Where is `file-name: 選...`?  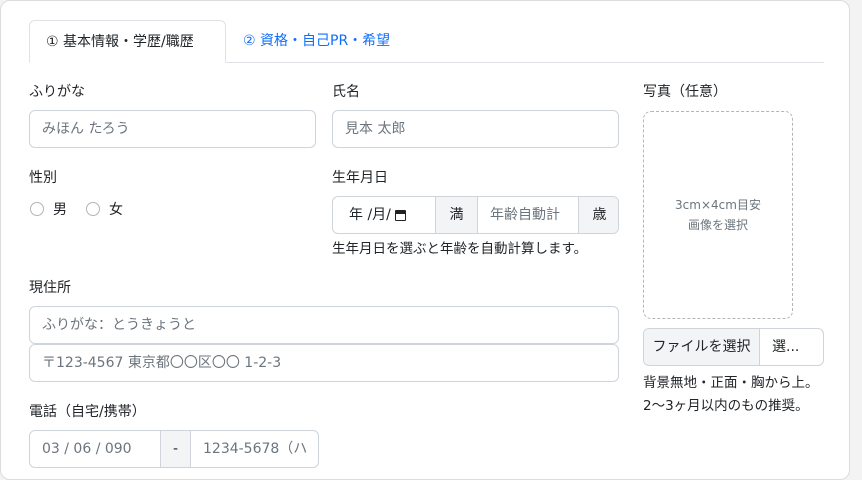 file-name: 選... is located at coordinates (786, 347).